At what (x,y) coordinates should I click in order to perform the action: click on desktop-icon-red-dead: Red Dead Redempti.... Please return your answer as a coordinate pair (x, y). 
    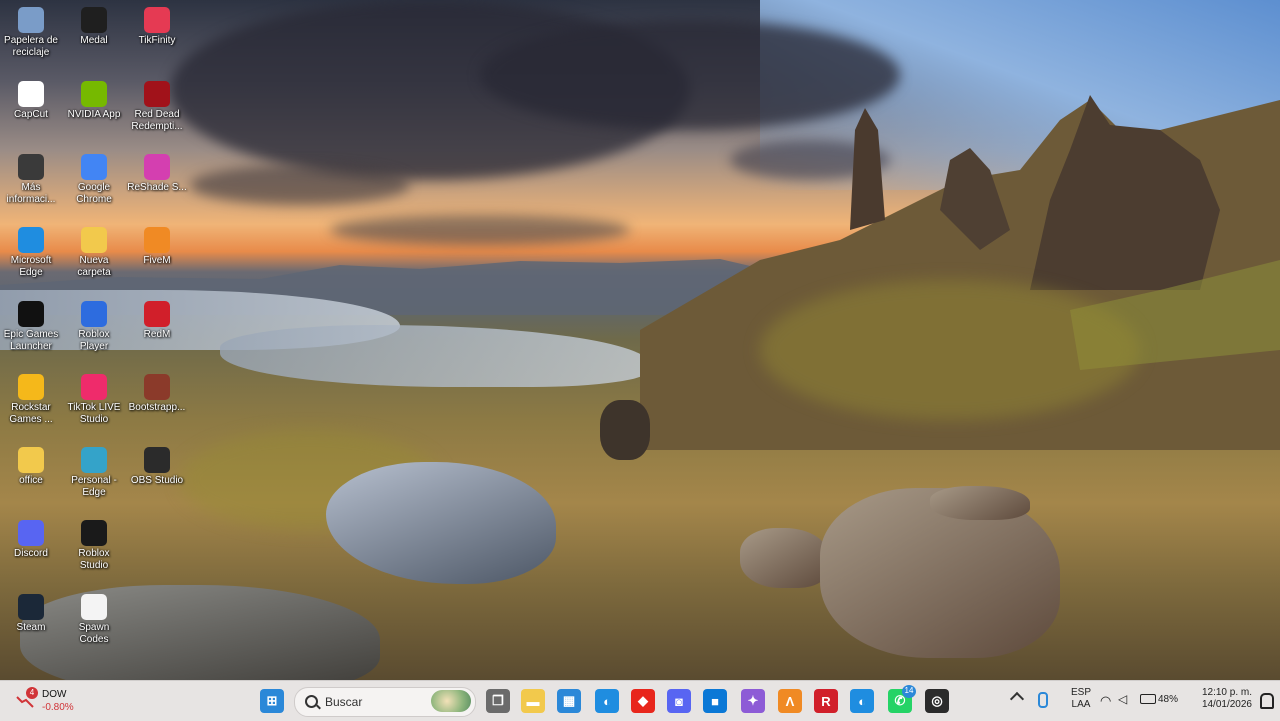
    Looking at the image, I should click on (157, 112).